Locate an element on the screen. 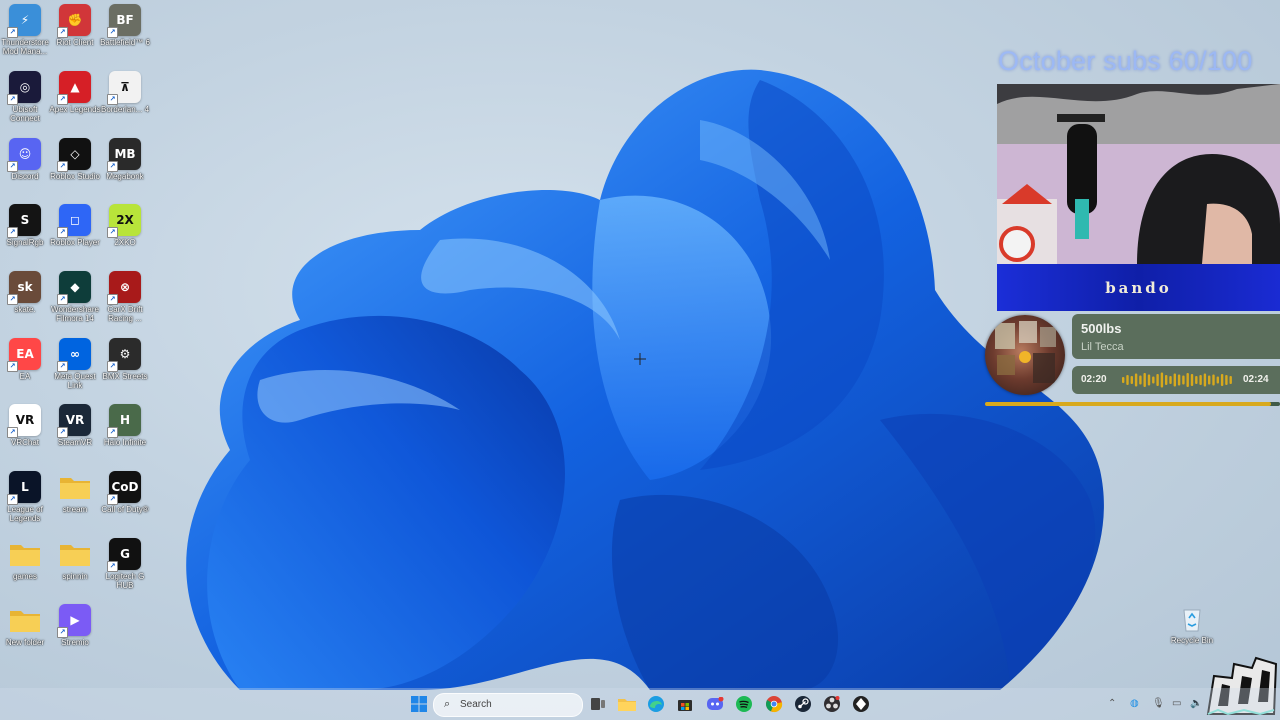 The image size is (1280, 720). desktop-shortcut-filmora: ◆ ↗ Wondershare Filmora 14 is located at coordinates (75, 304).